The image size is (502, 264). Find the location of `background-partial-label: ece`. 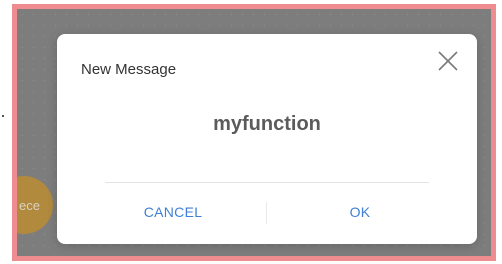

background-partial-label: ece is located at coordinates (29, 205).